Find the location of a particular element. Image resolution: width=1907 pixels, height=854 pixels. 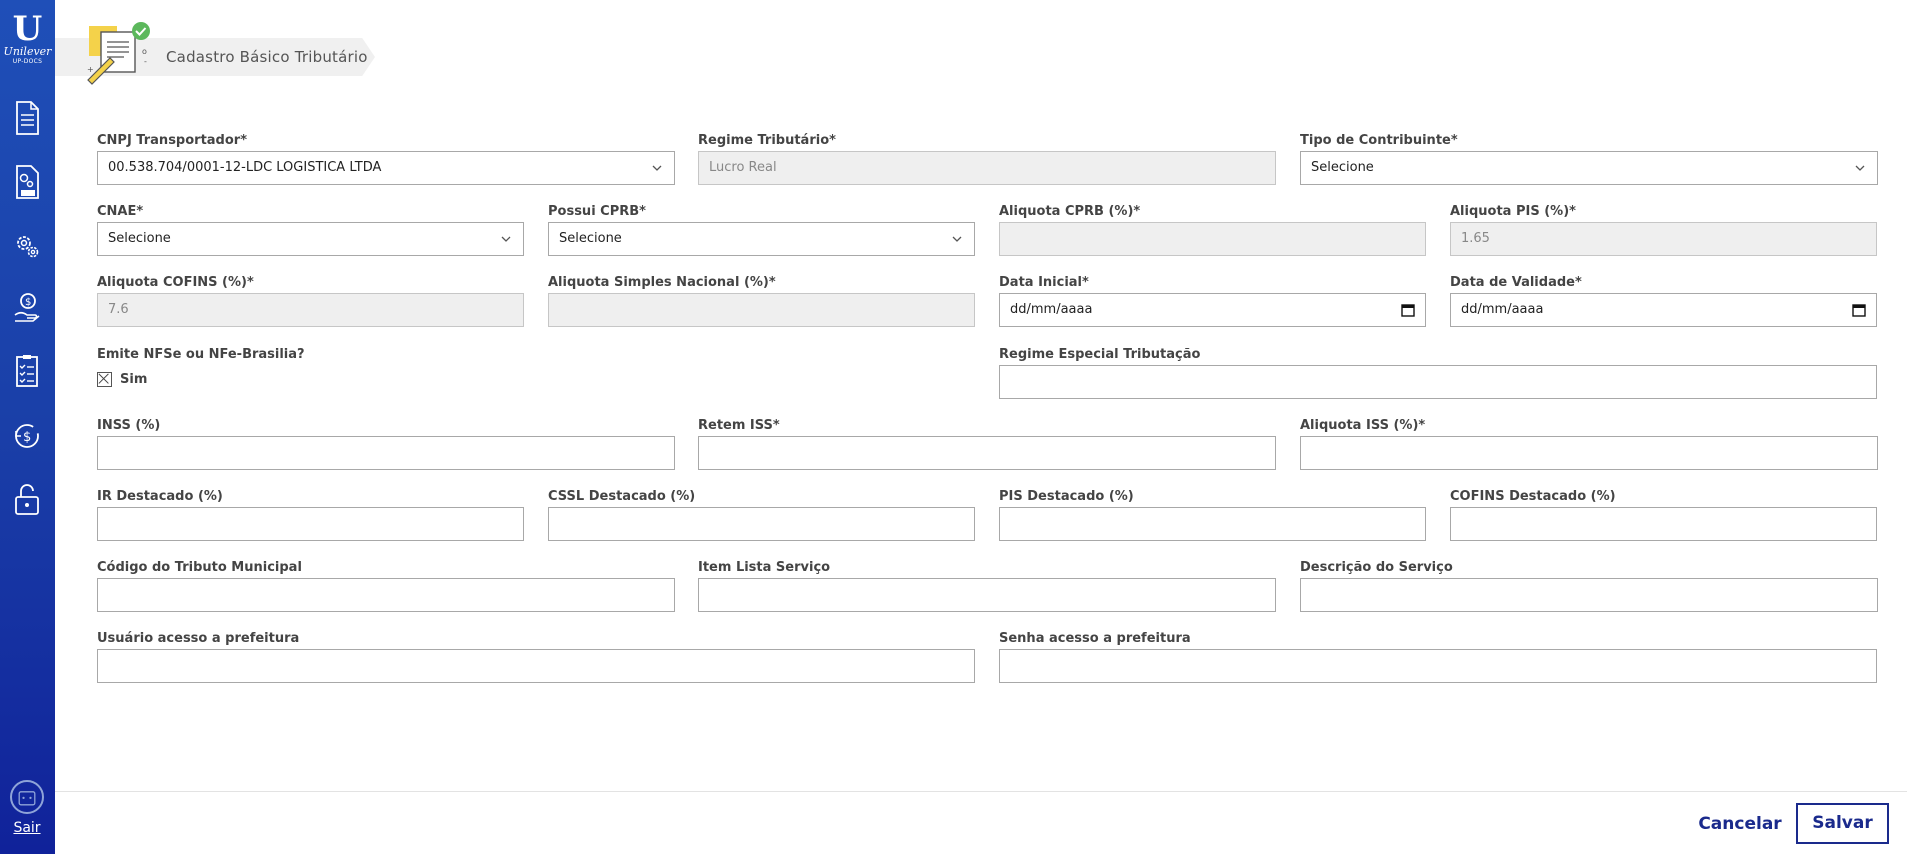

sidebar: U Unilever UP-DOCS $ $ Sair is located at coordinates (27, 427).